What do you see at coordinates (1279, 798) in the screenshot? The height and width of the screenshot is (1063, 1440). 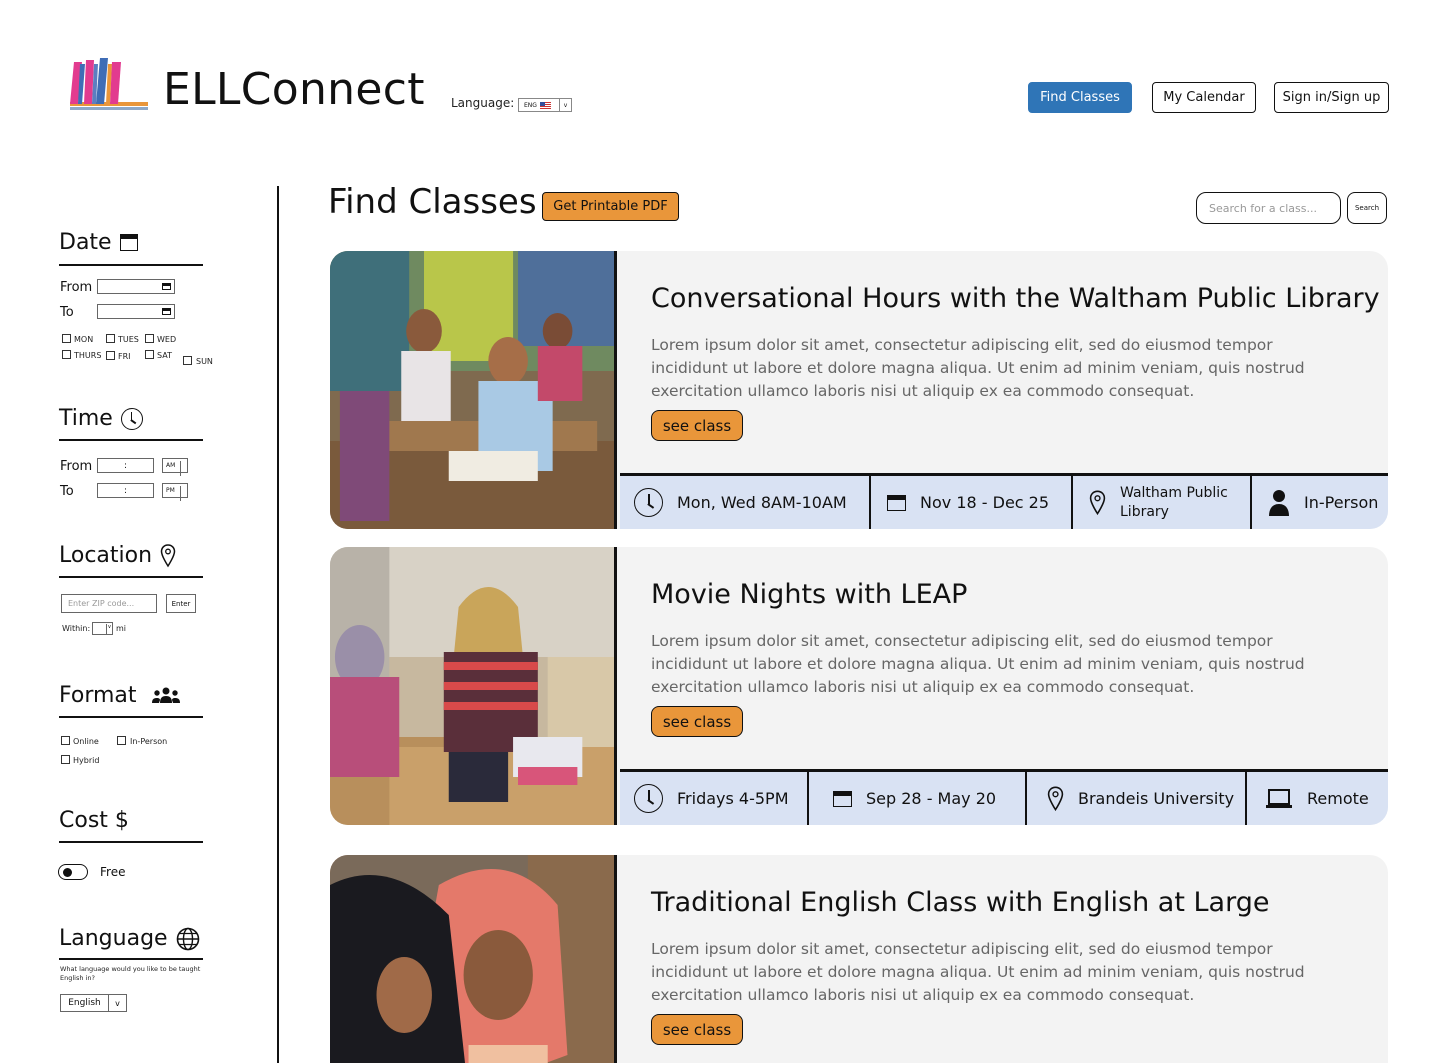 I see `laptop-icon` at bounding box center [1279, 798].